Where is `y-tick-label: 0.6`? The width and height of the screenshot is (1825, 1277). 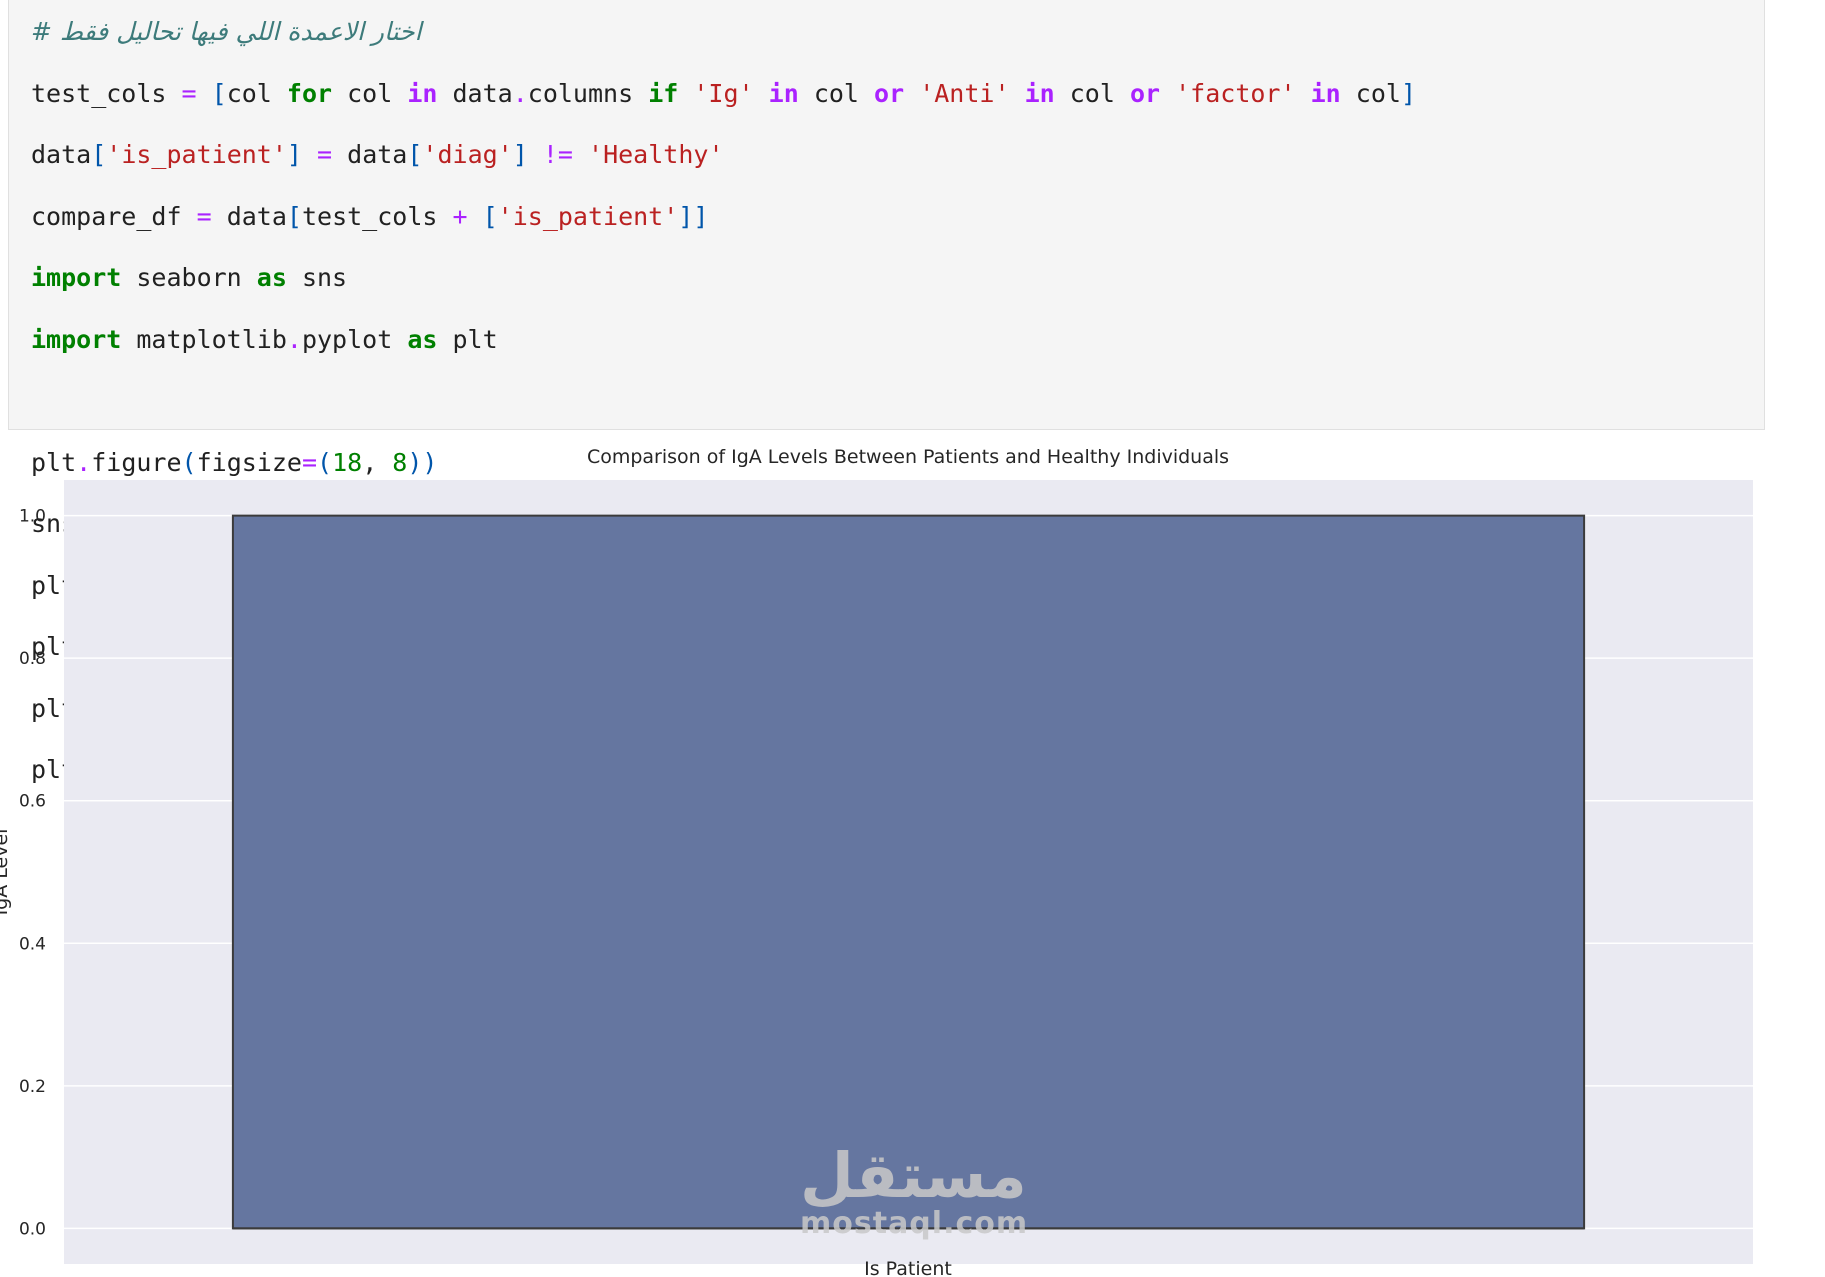 y-tick-label: 0.6 is located at coordinates (32, 802).